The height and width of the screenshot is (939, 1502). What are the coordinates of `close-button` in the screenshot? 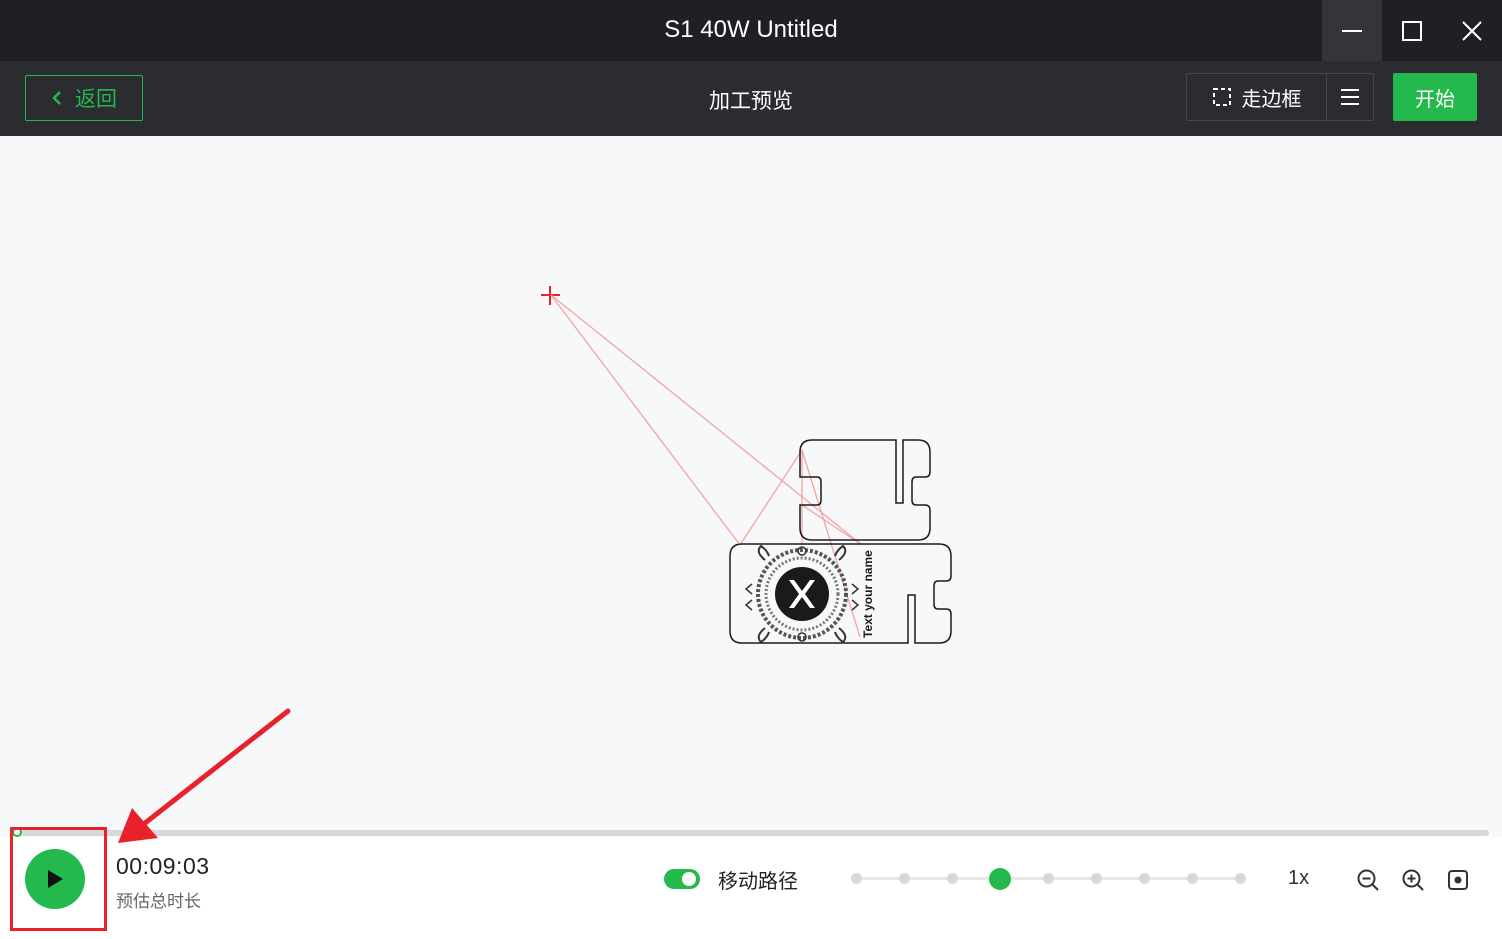 It's located at (1472, 30).